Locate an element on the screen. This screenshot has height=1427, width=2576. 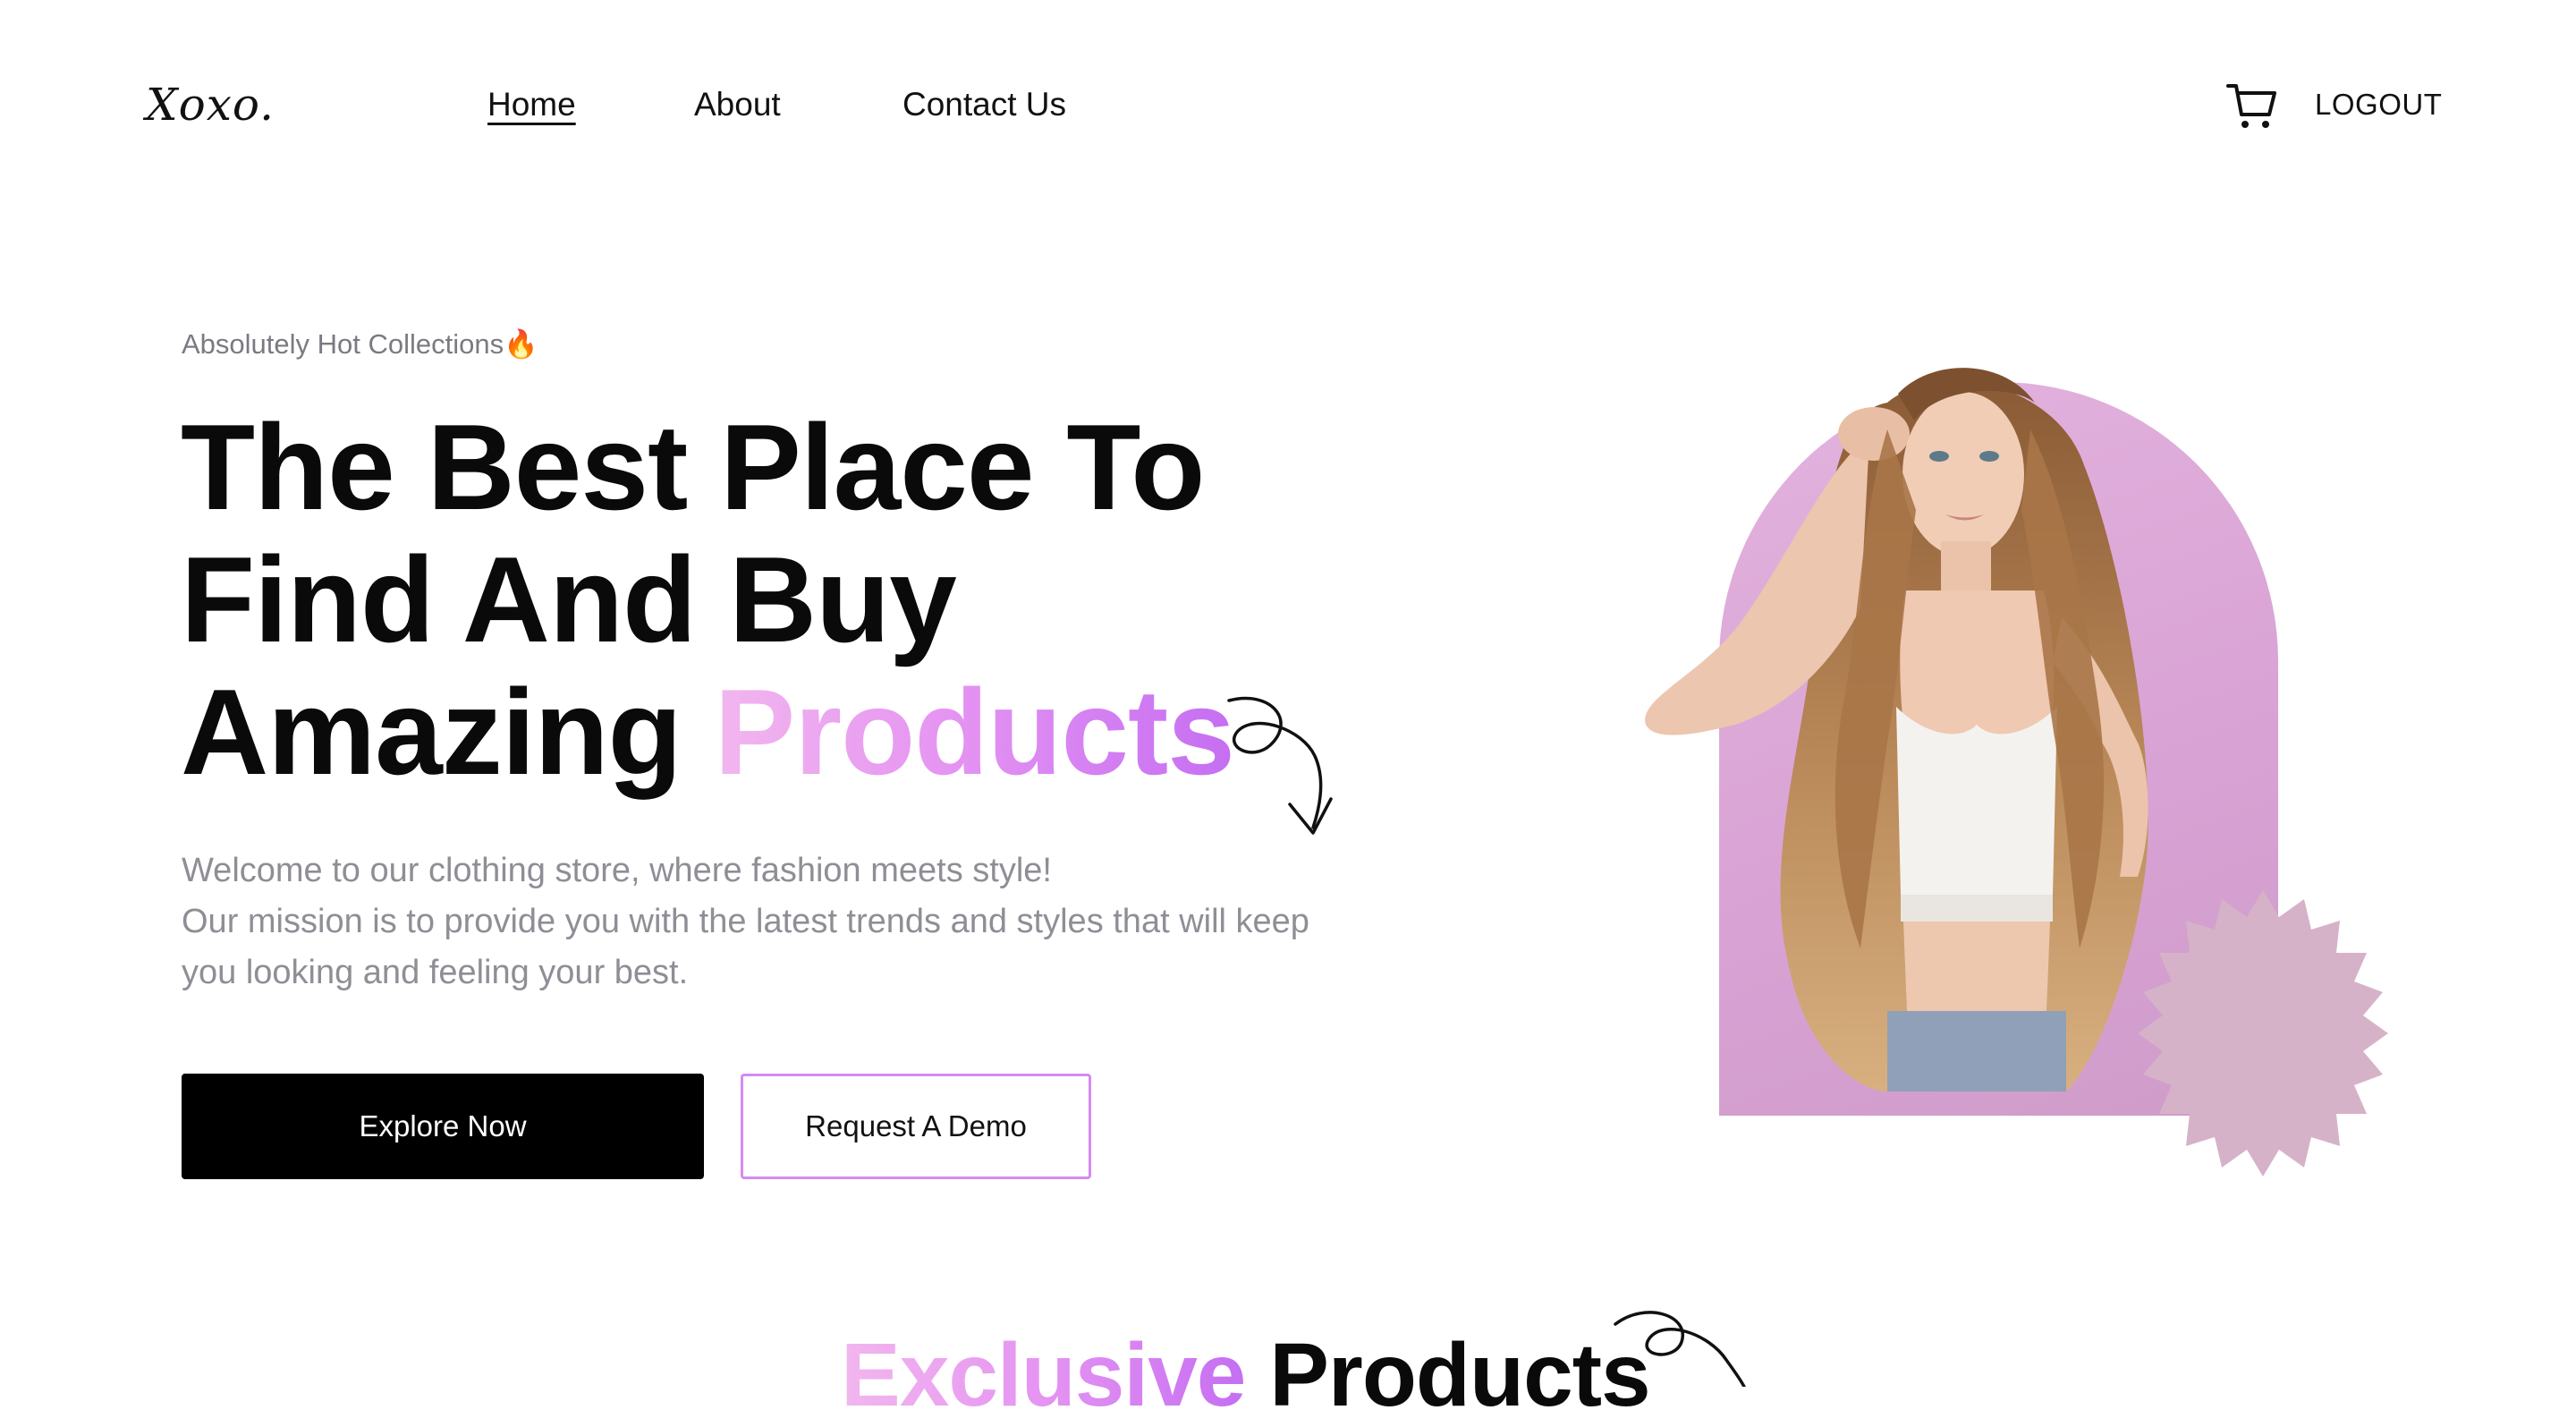
section-title-accent: Exclusive is located at coordinates (1043, 1375).